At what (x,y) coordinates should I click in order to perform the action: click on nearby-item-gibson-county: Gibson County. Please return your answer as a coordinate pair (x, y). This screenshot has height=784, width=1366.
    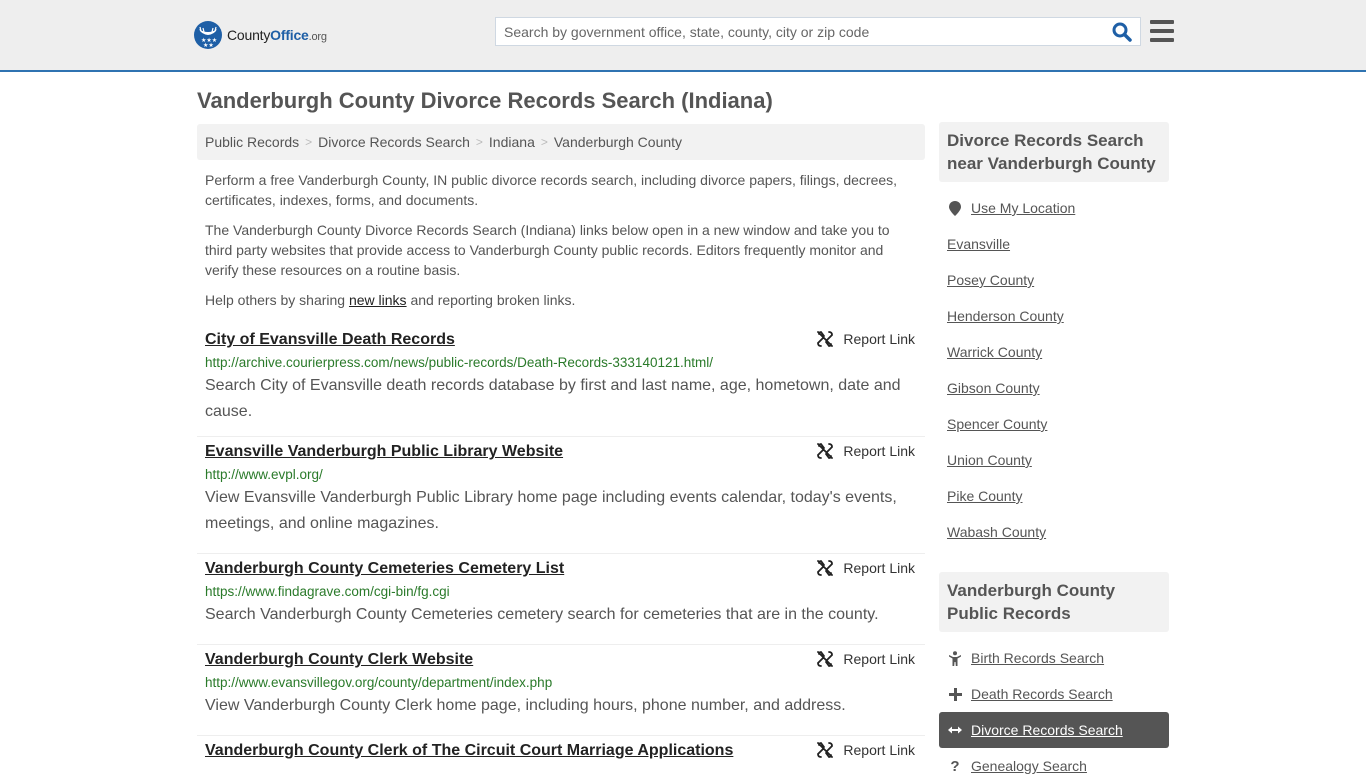
    Looking at the image, I should click on (1054, 388).